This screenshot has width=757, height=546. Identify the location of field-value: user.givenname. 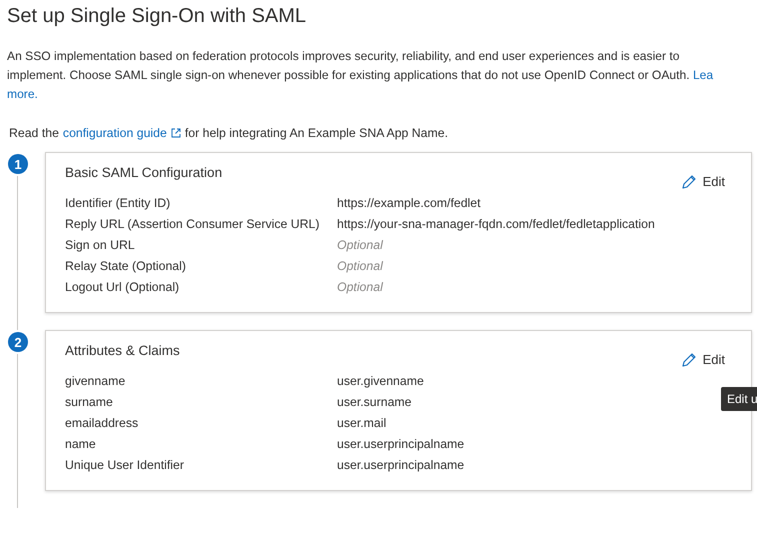
(381, 381).